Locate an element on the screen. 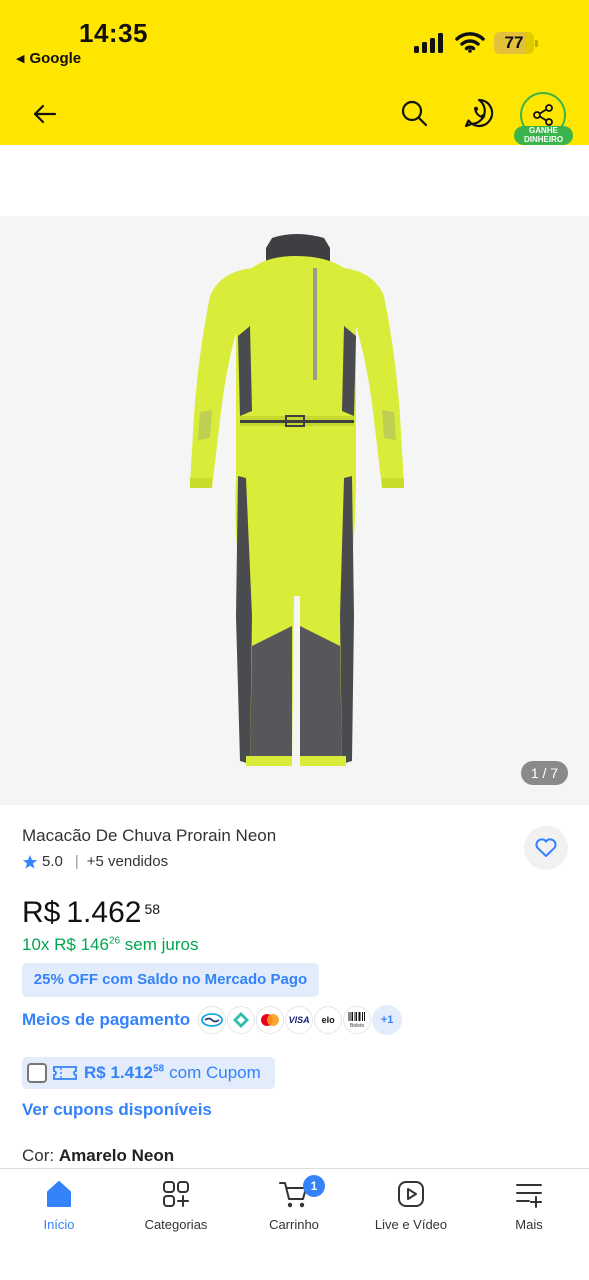  back-to-app-link: ◀ Google is located at coordinates (48, 58).